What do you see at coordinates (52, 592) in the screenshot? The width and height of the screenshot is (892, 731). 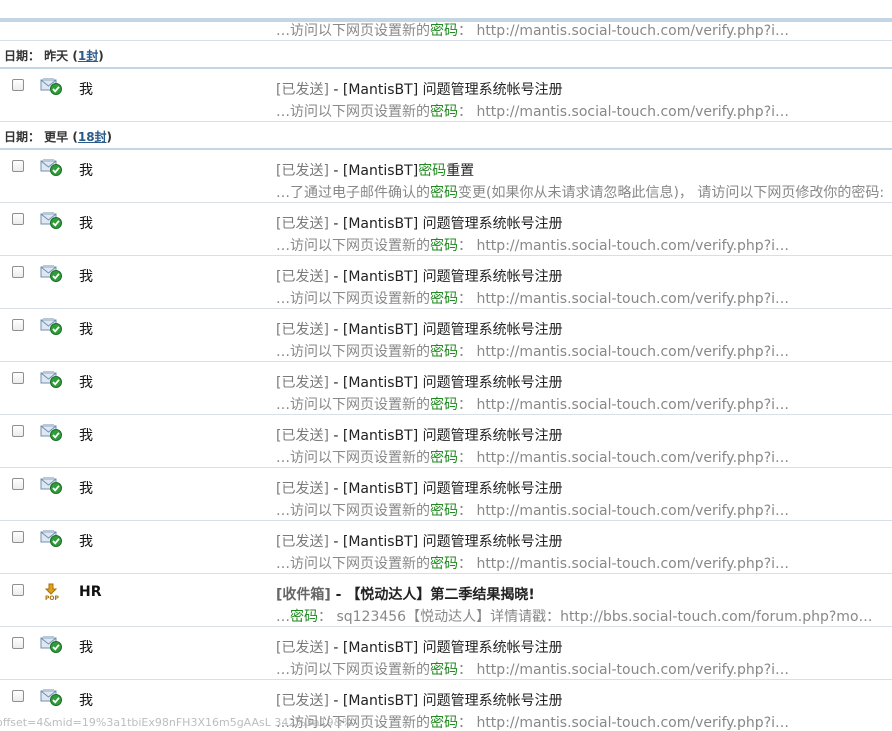 I see `pop-mail-icon: POP` at bounding box center [52, 592].